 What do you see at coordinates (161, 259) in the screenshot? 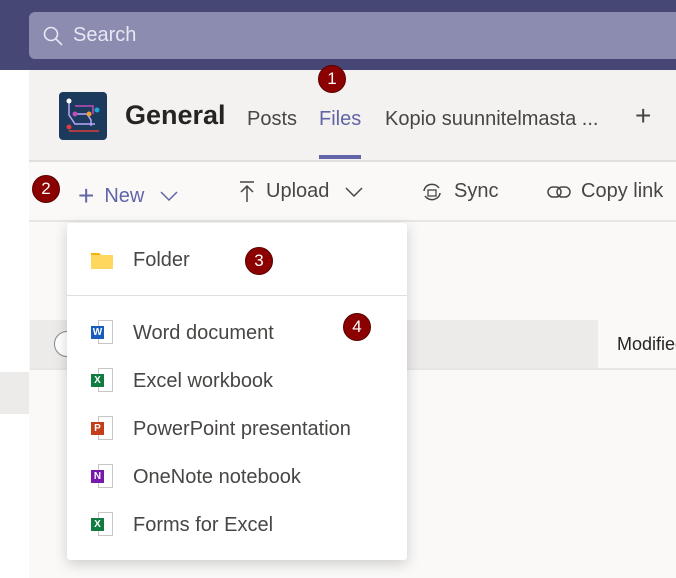
I see `menu-item-label: Folder` at bounding box center [161, 259].